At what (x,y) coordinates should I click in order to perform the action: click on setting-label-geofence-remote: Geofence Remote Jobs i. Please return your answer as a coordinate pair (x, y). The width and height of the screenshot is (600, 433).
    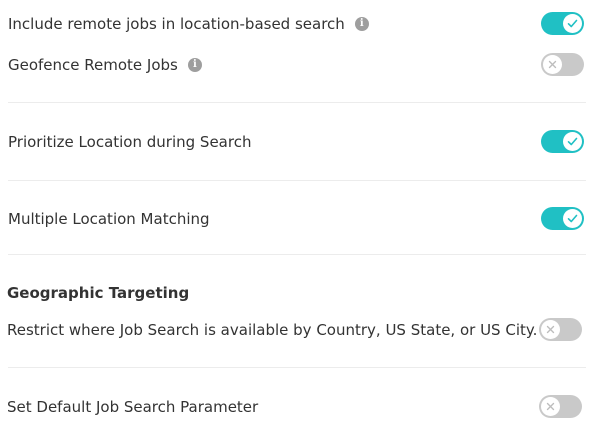
    Looking at the image, I should click on (105, 65).